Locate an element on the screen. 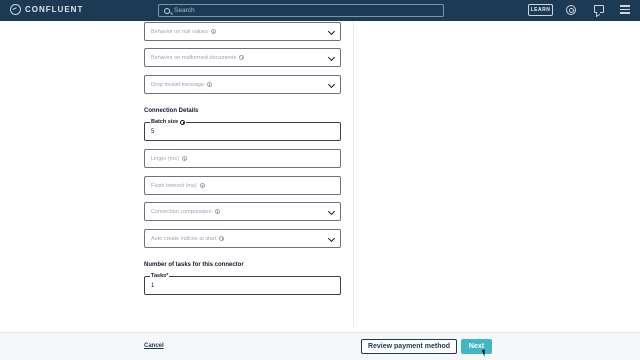 The image size is (640, 360). select-label: Auto create indices at start is located at coordinates (188, 239).